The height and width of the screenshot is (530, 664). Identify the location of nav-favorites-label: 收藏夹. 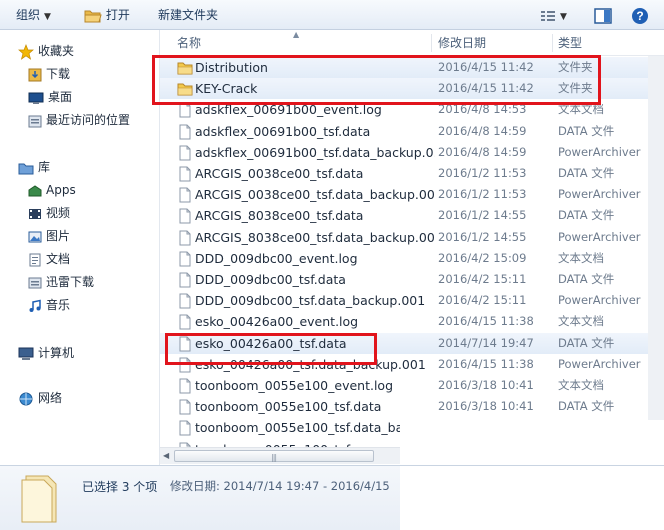
(56, 51).